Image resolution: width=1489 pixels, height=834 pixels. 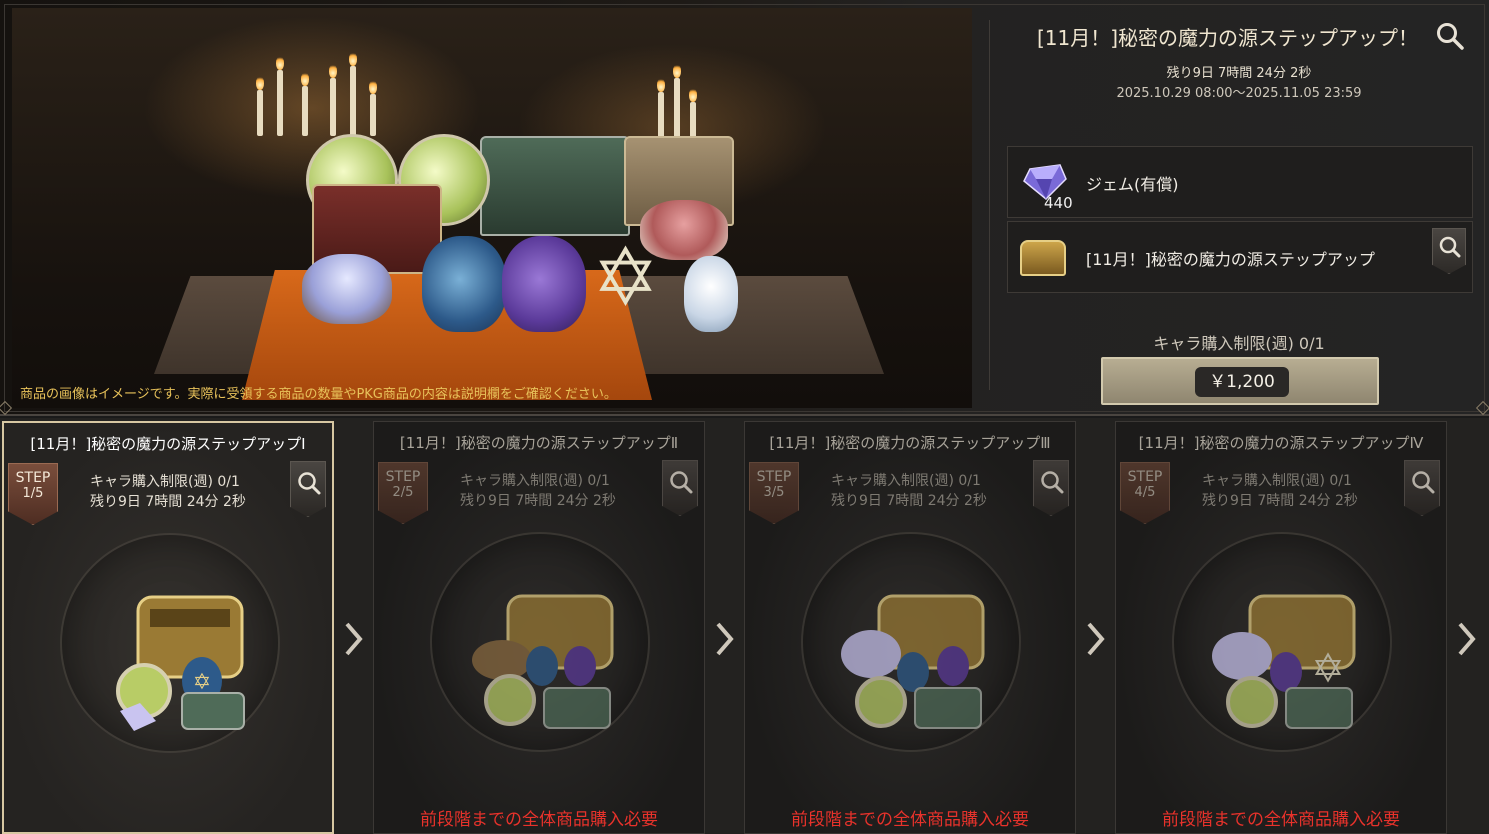 I want to click on item-quantity: 440, so click(x=1058, y=203).